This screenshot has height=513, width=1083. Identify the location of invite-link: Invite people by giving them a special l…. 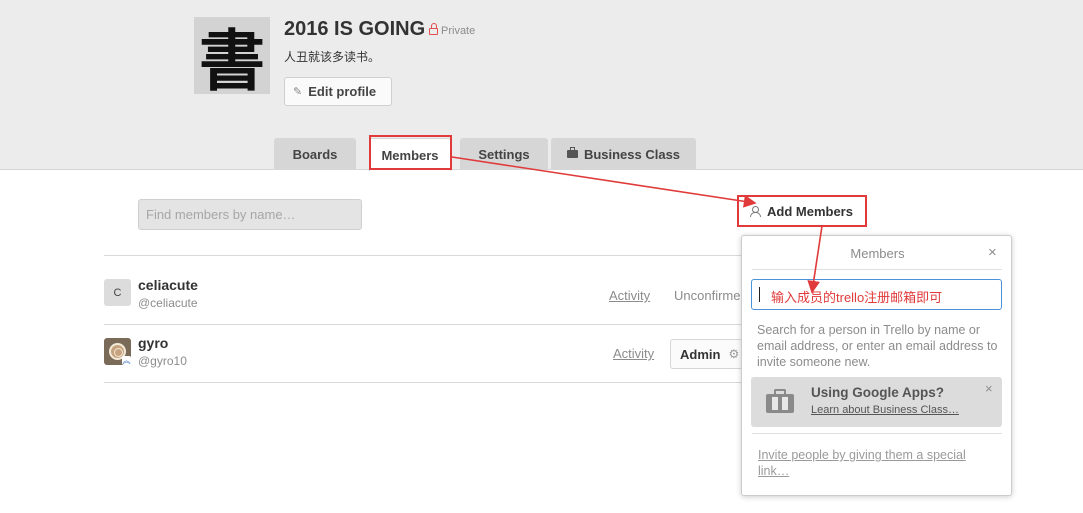
(878, 463).